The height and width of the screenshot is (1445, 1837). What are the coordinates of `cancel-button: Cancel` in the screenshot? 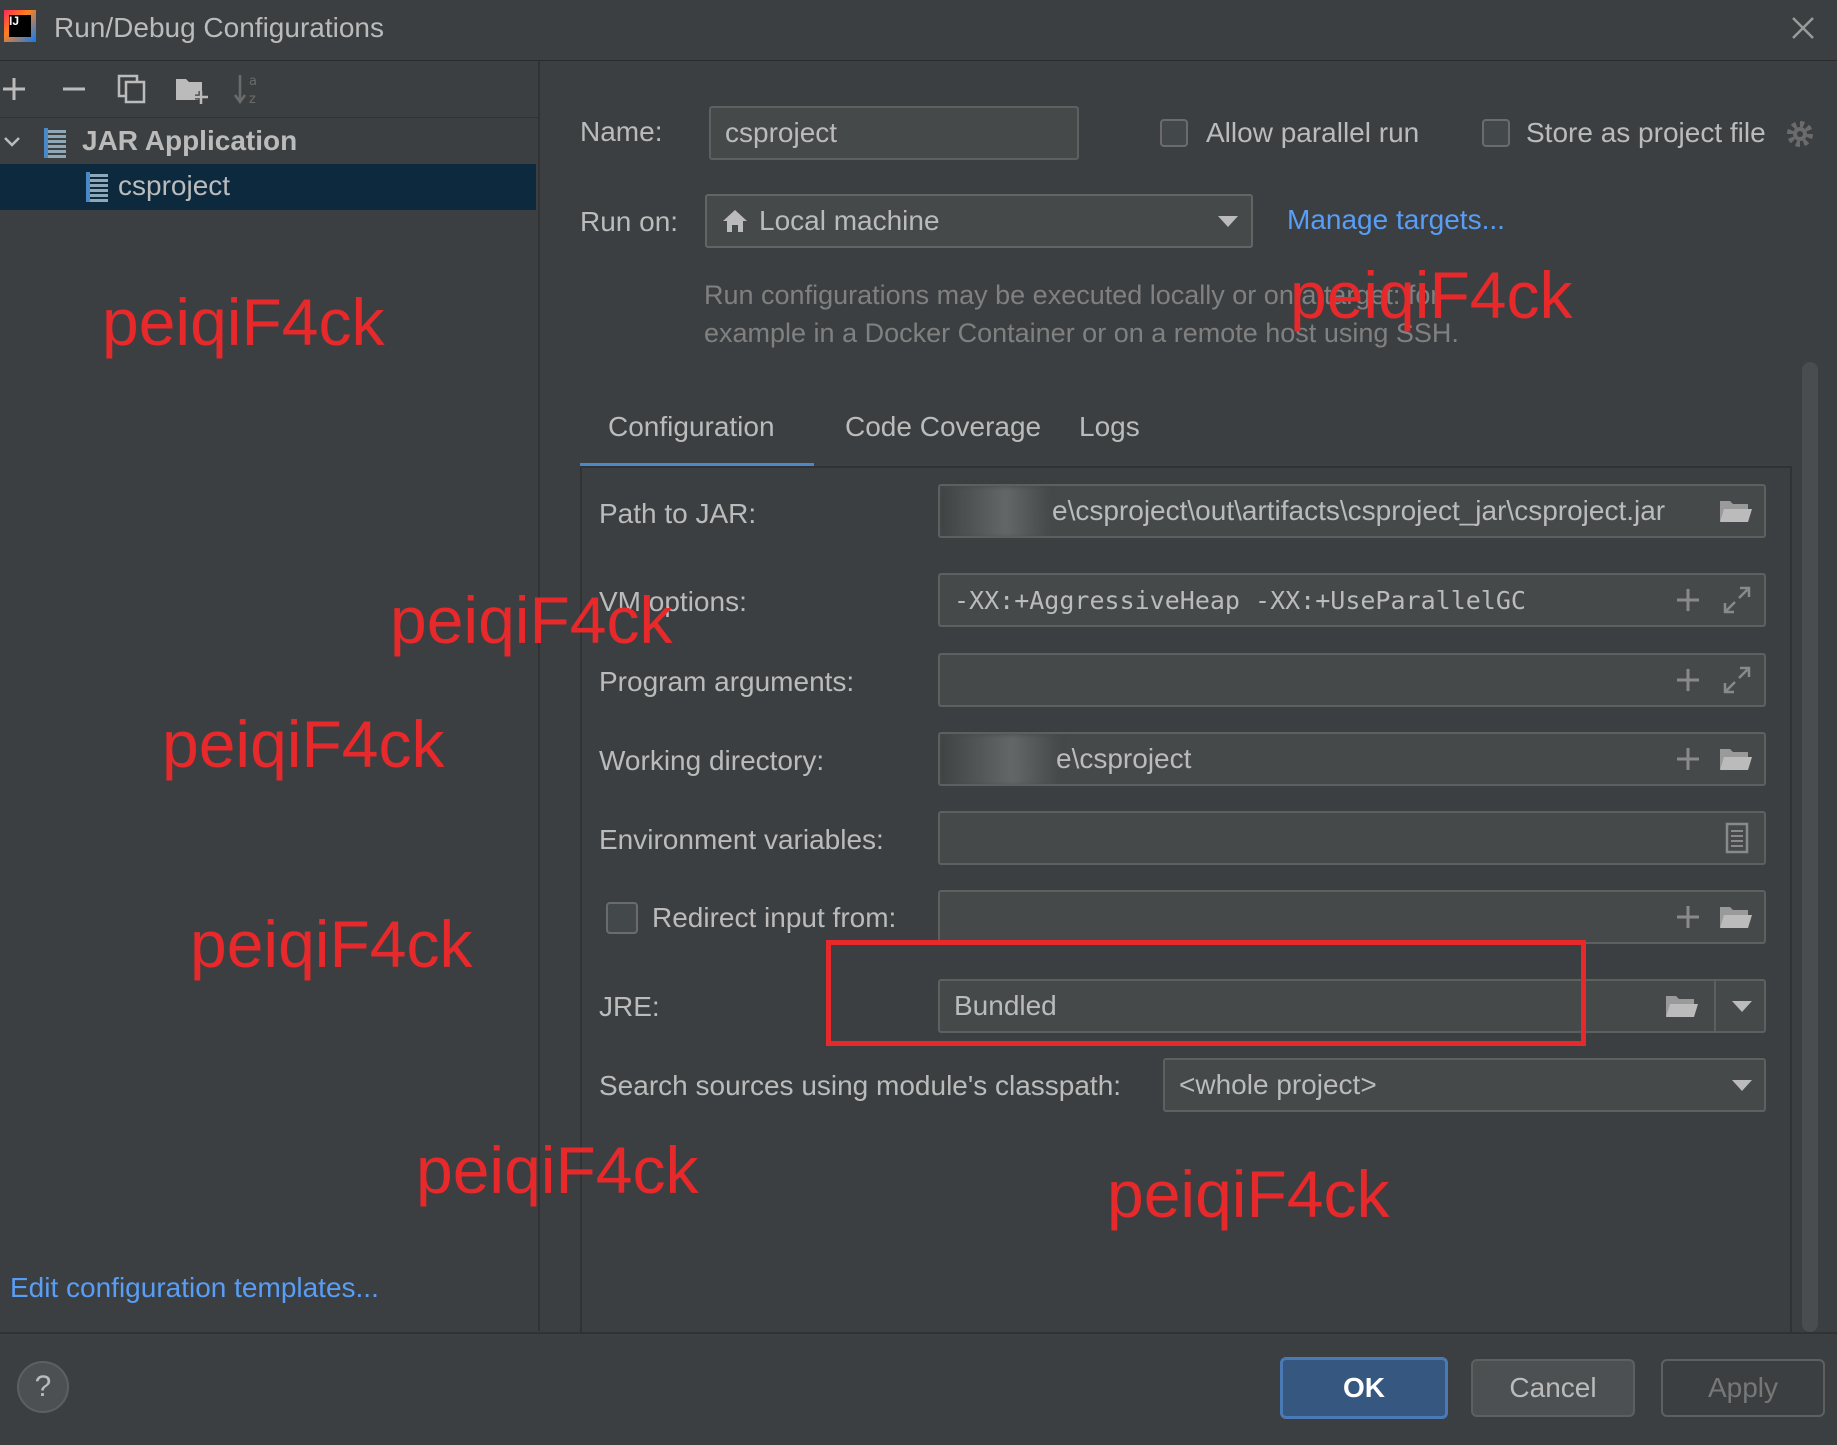 It's located at (1553, 1388).